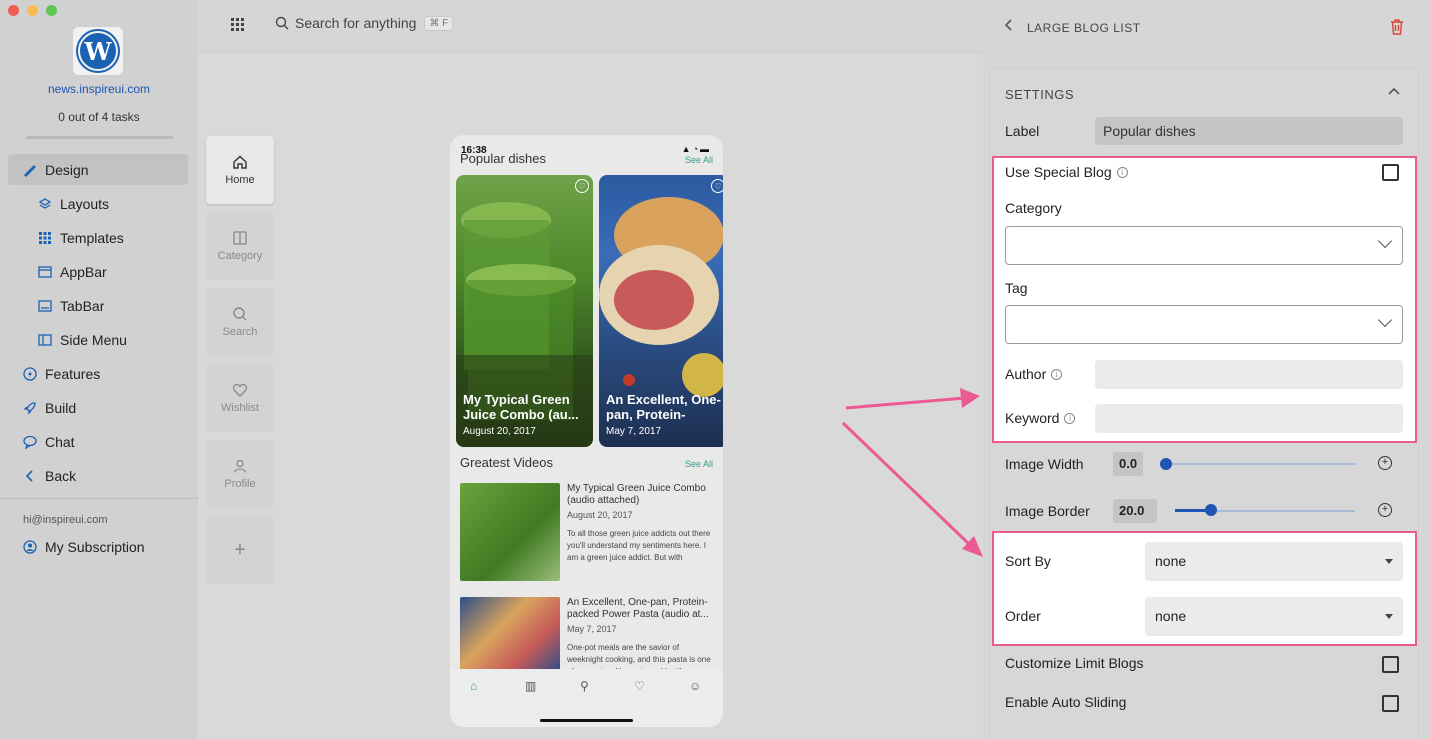 The image size is (1430, 739). What do you see at coordinates (1394, 93) in the screenshot?
I see `chevron-up-icon` at bounding box center [1394, 93].